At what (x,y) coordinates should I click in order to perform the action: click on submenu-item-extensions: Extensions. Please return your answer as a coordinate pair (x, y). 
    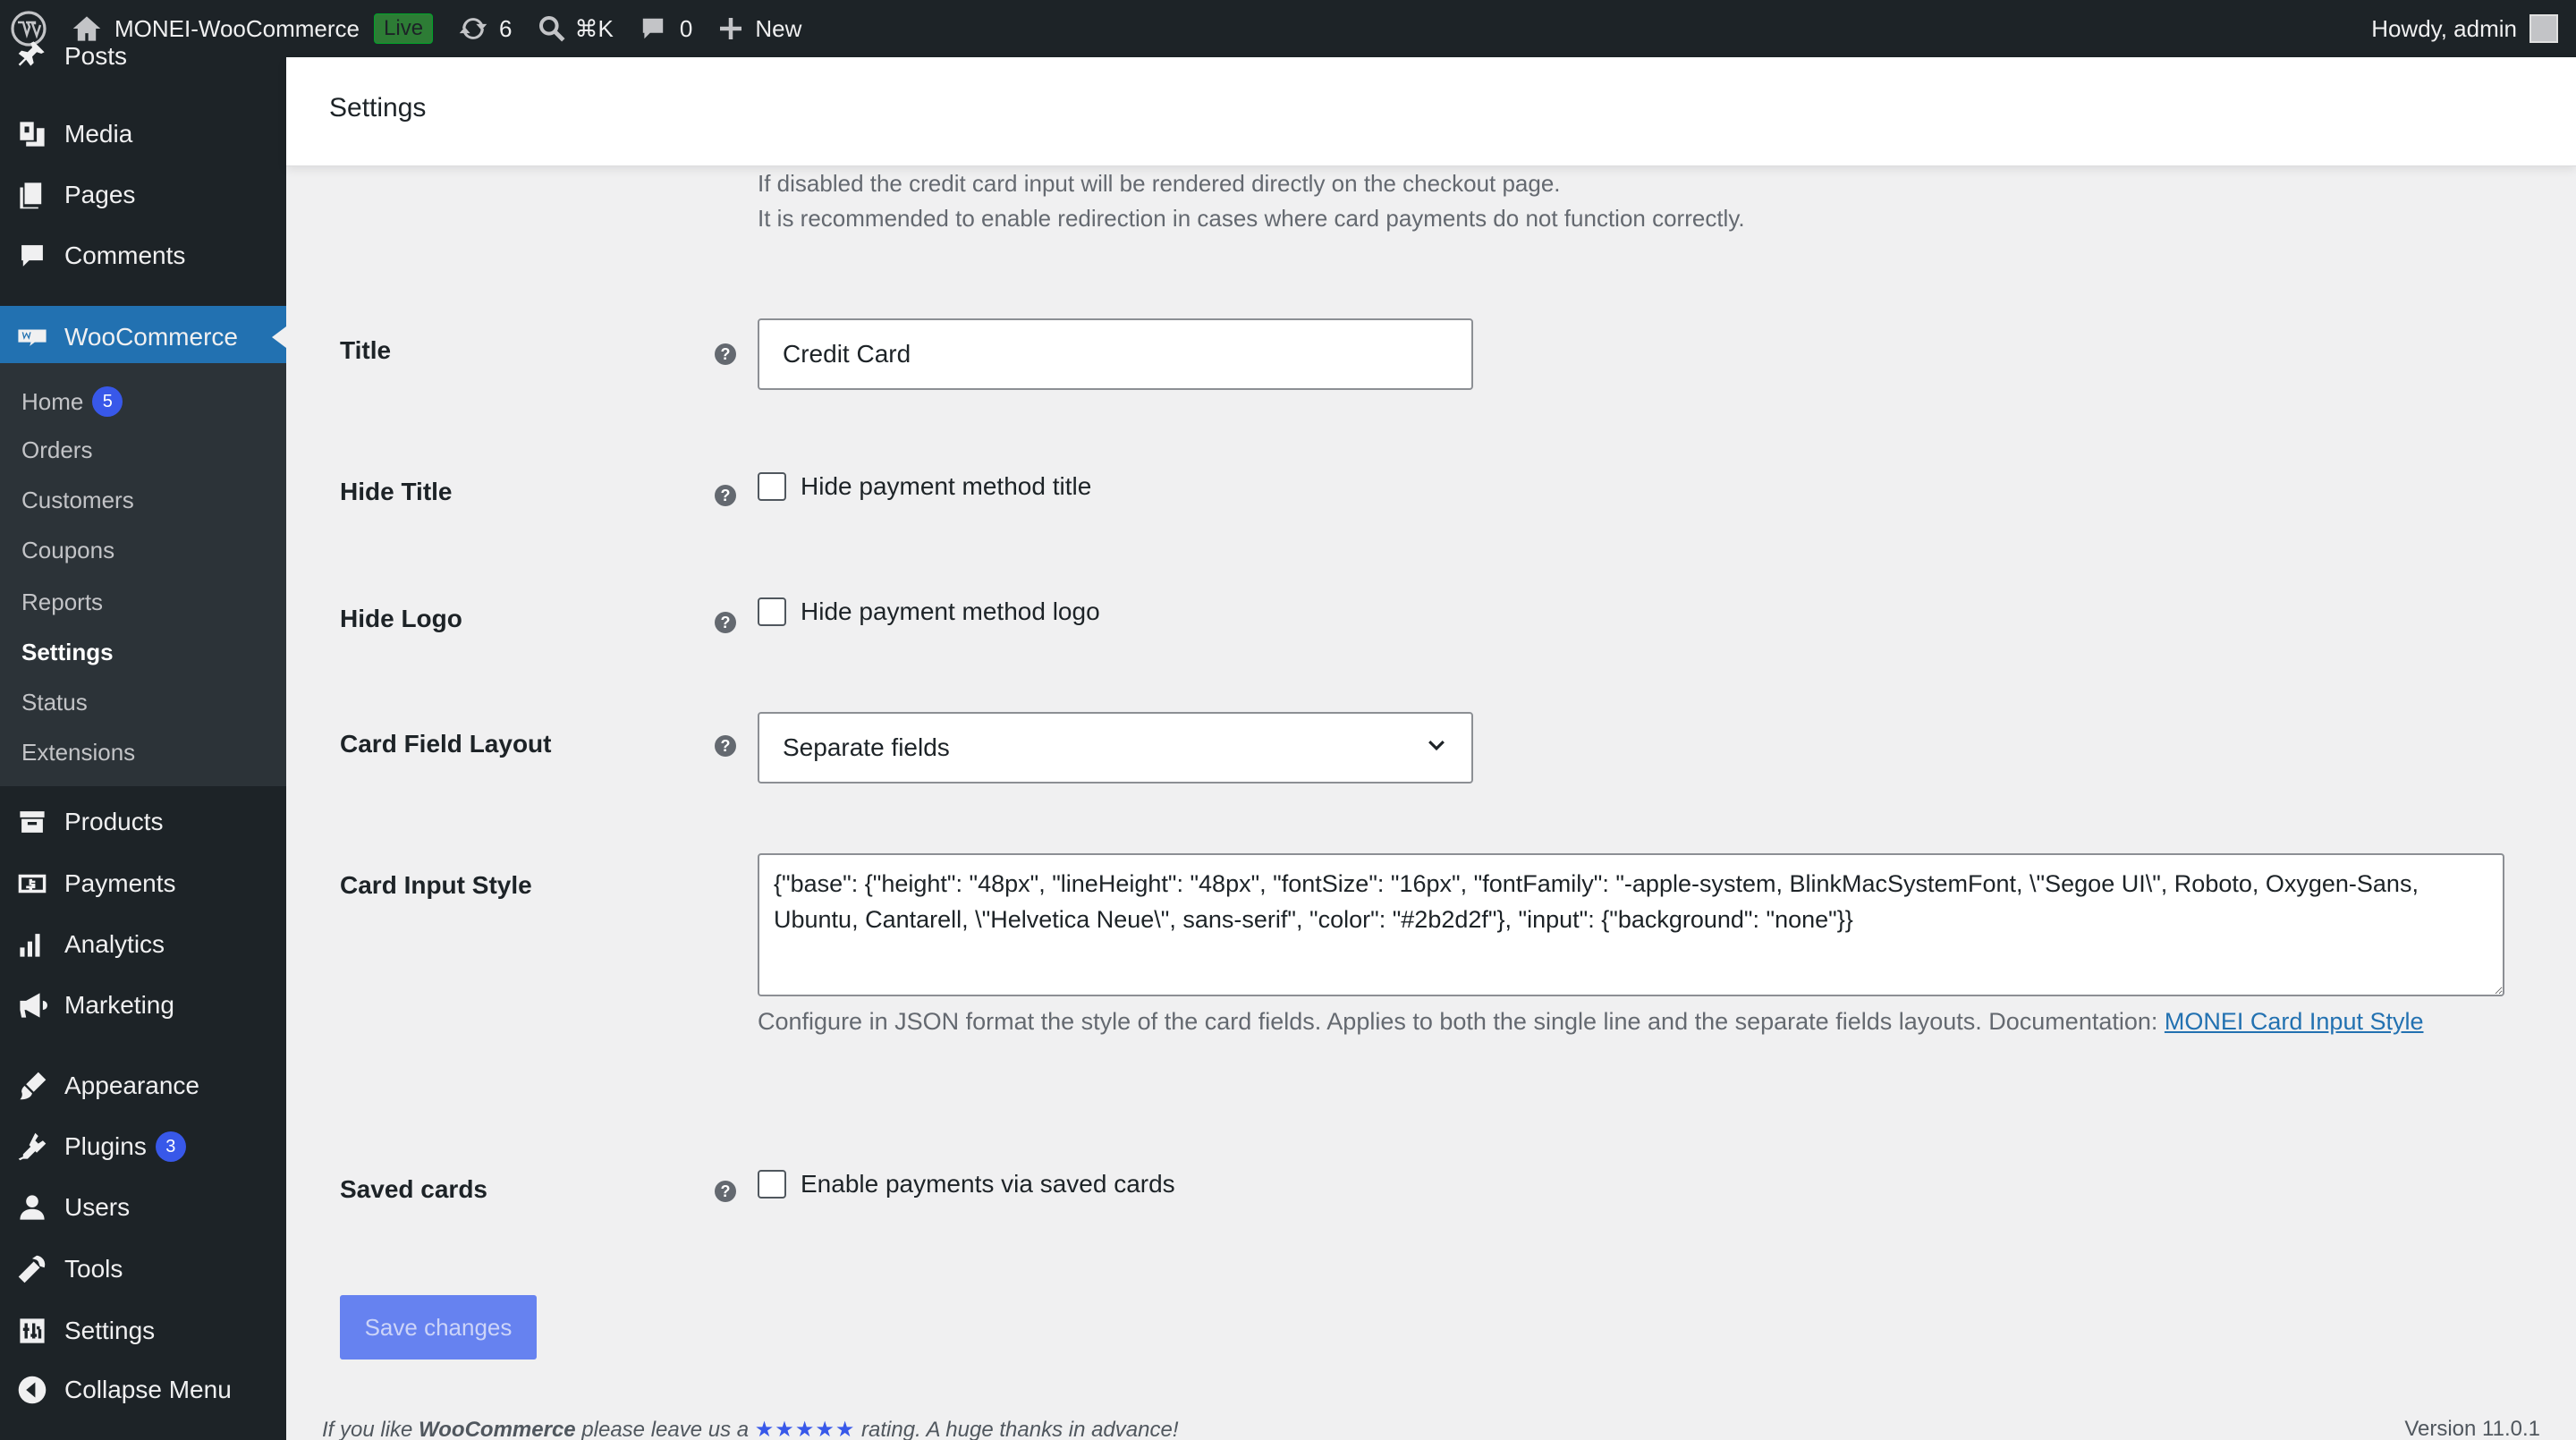
    Looking at the image, I should click on (78, 753).